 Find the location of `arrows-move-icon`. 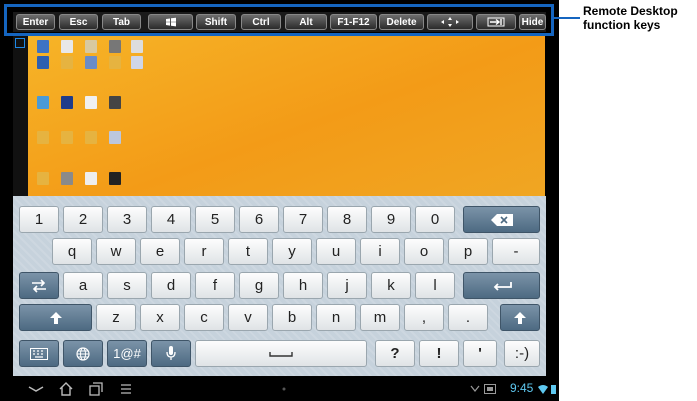

arrows-move-icon is located at coordinates (450, 22).